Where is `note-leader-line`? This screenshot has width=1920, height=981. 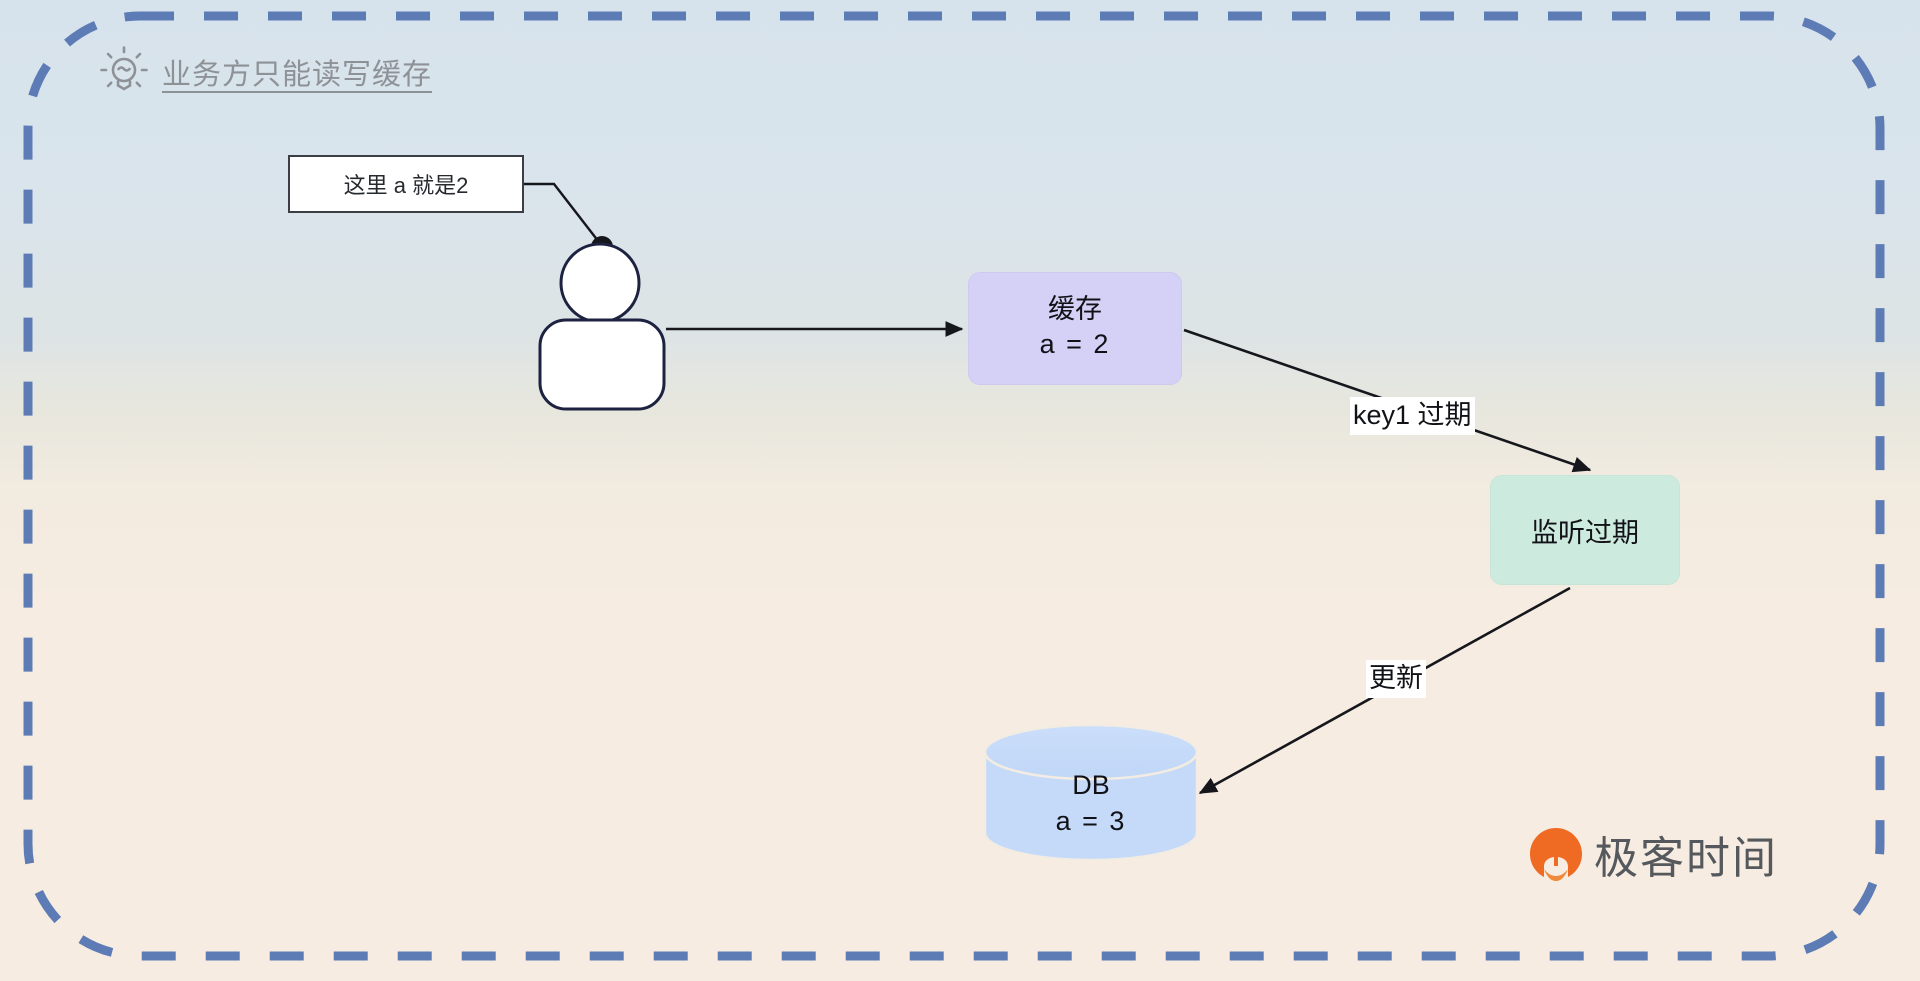
note-leader-line is located at coordinates (563, 214).